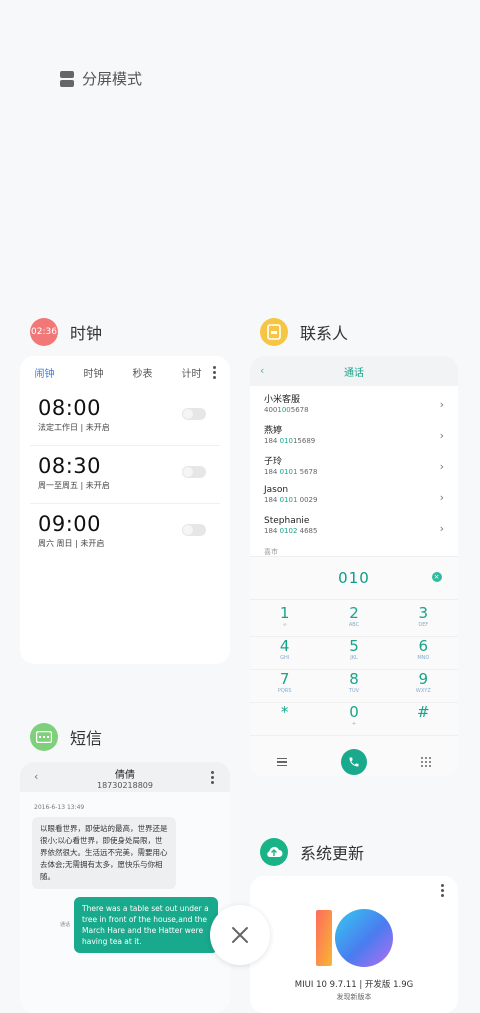 The height and width of the screenshot is (1013, 480). What do you see at coordinates (324, 333) in the screenshot?
I see `contacts-app-name: 联系人` at bounding box center [324, 333].